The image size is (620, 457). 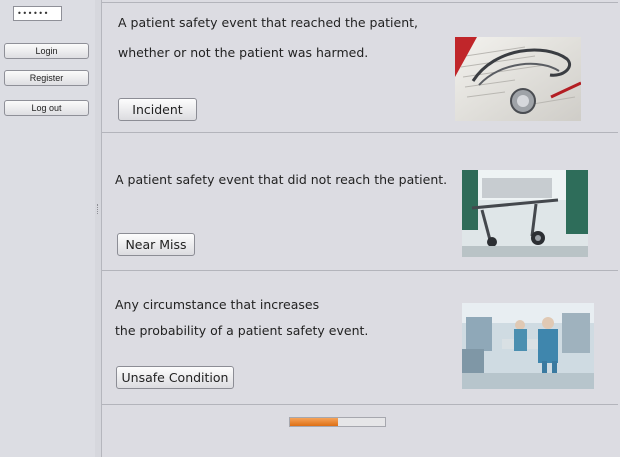 What do you see at coordinates (243, 52) in the screenshot?
I see `incident-description-line-2: whether or not the patient was harmed.` at bounding box center [243, 52].